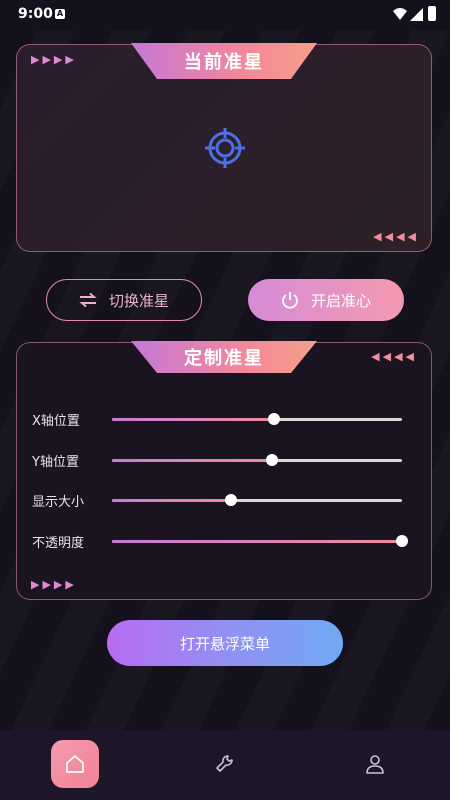 Image resolution: width=450 pixels, height=800 pixels. What do you see at coordinates (56, 421) in the screenshot?
I see `slider-label: X轴位置` at bounding box center [56, 421].